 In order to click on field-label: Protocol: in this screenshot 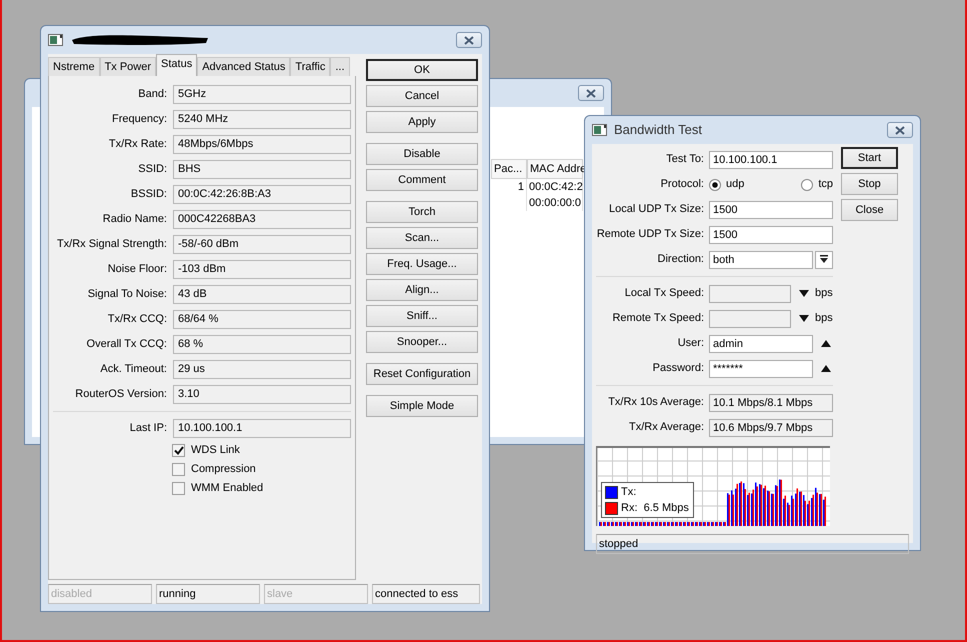, I will do `click(682, 184)`.